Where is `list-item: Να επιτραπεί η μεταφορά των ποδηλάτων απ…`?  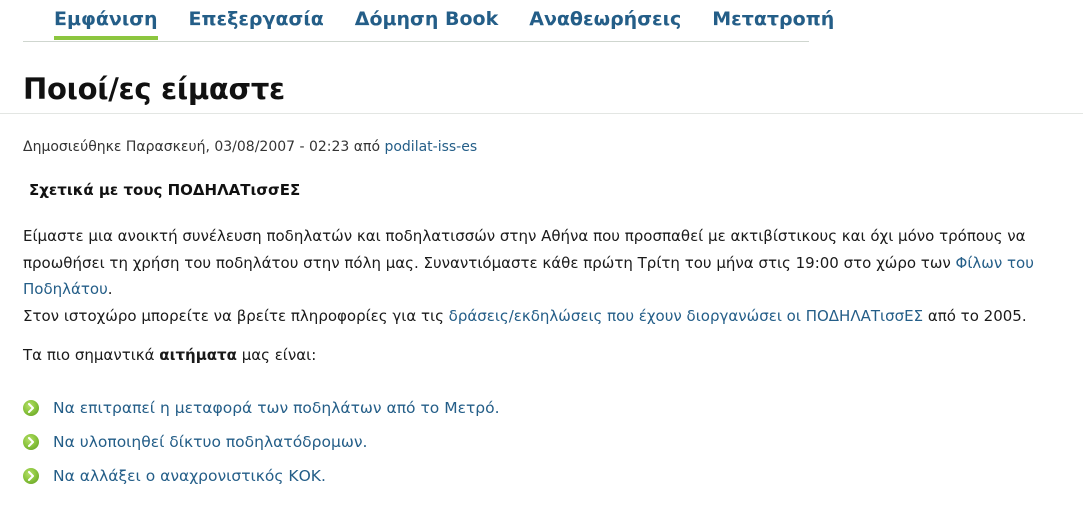 list-item: Να επιτραπεί η μεταφορά των ποδηλάτων απ… is located at coordinates (261, 408).